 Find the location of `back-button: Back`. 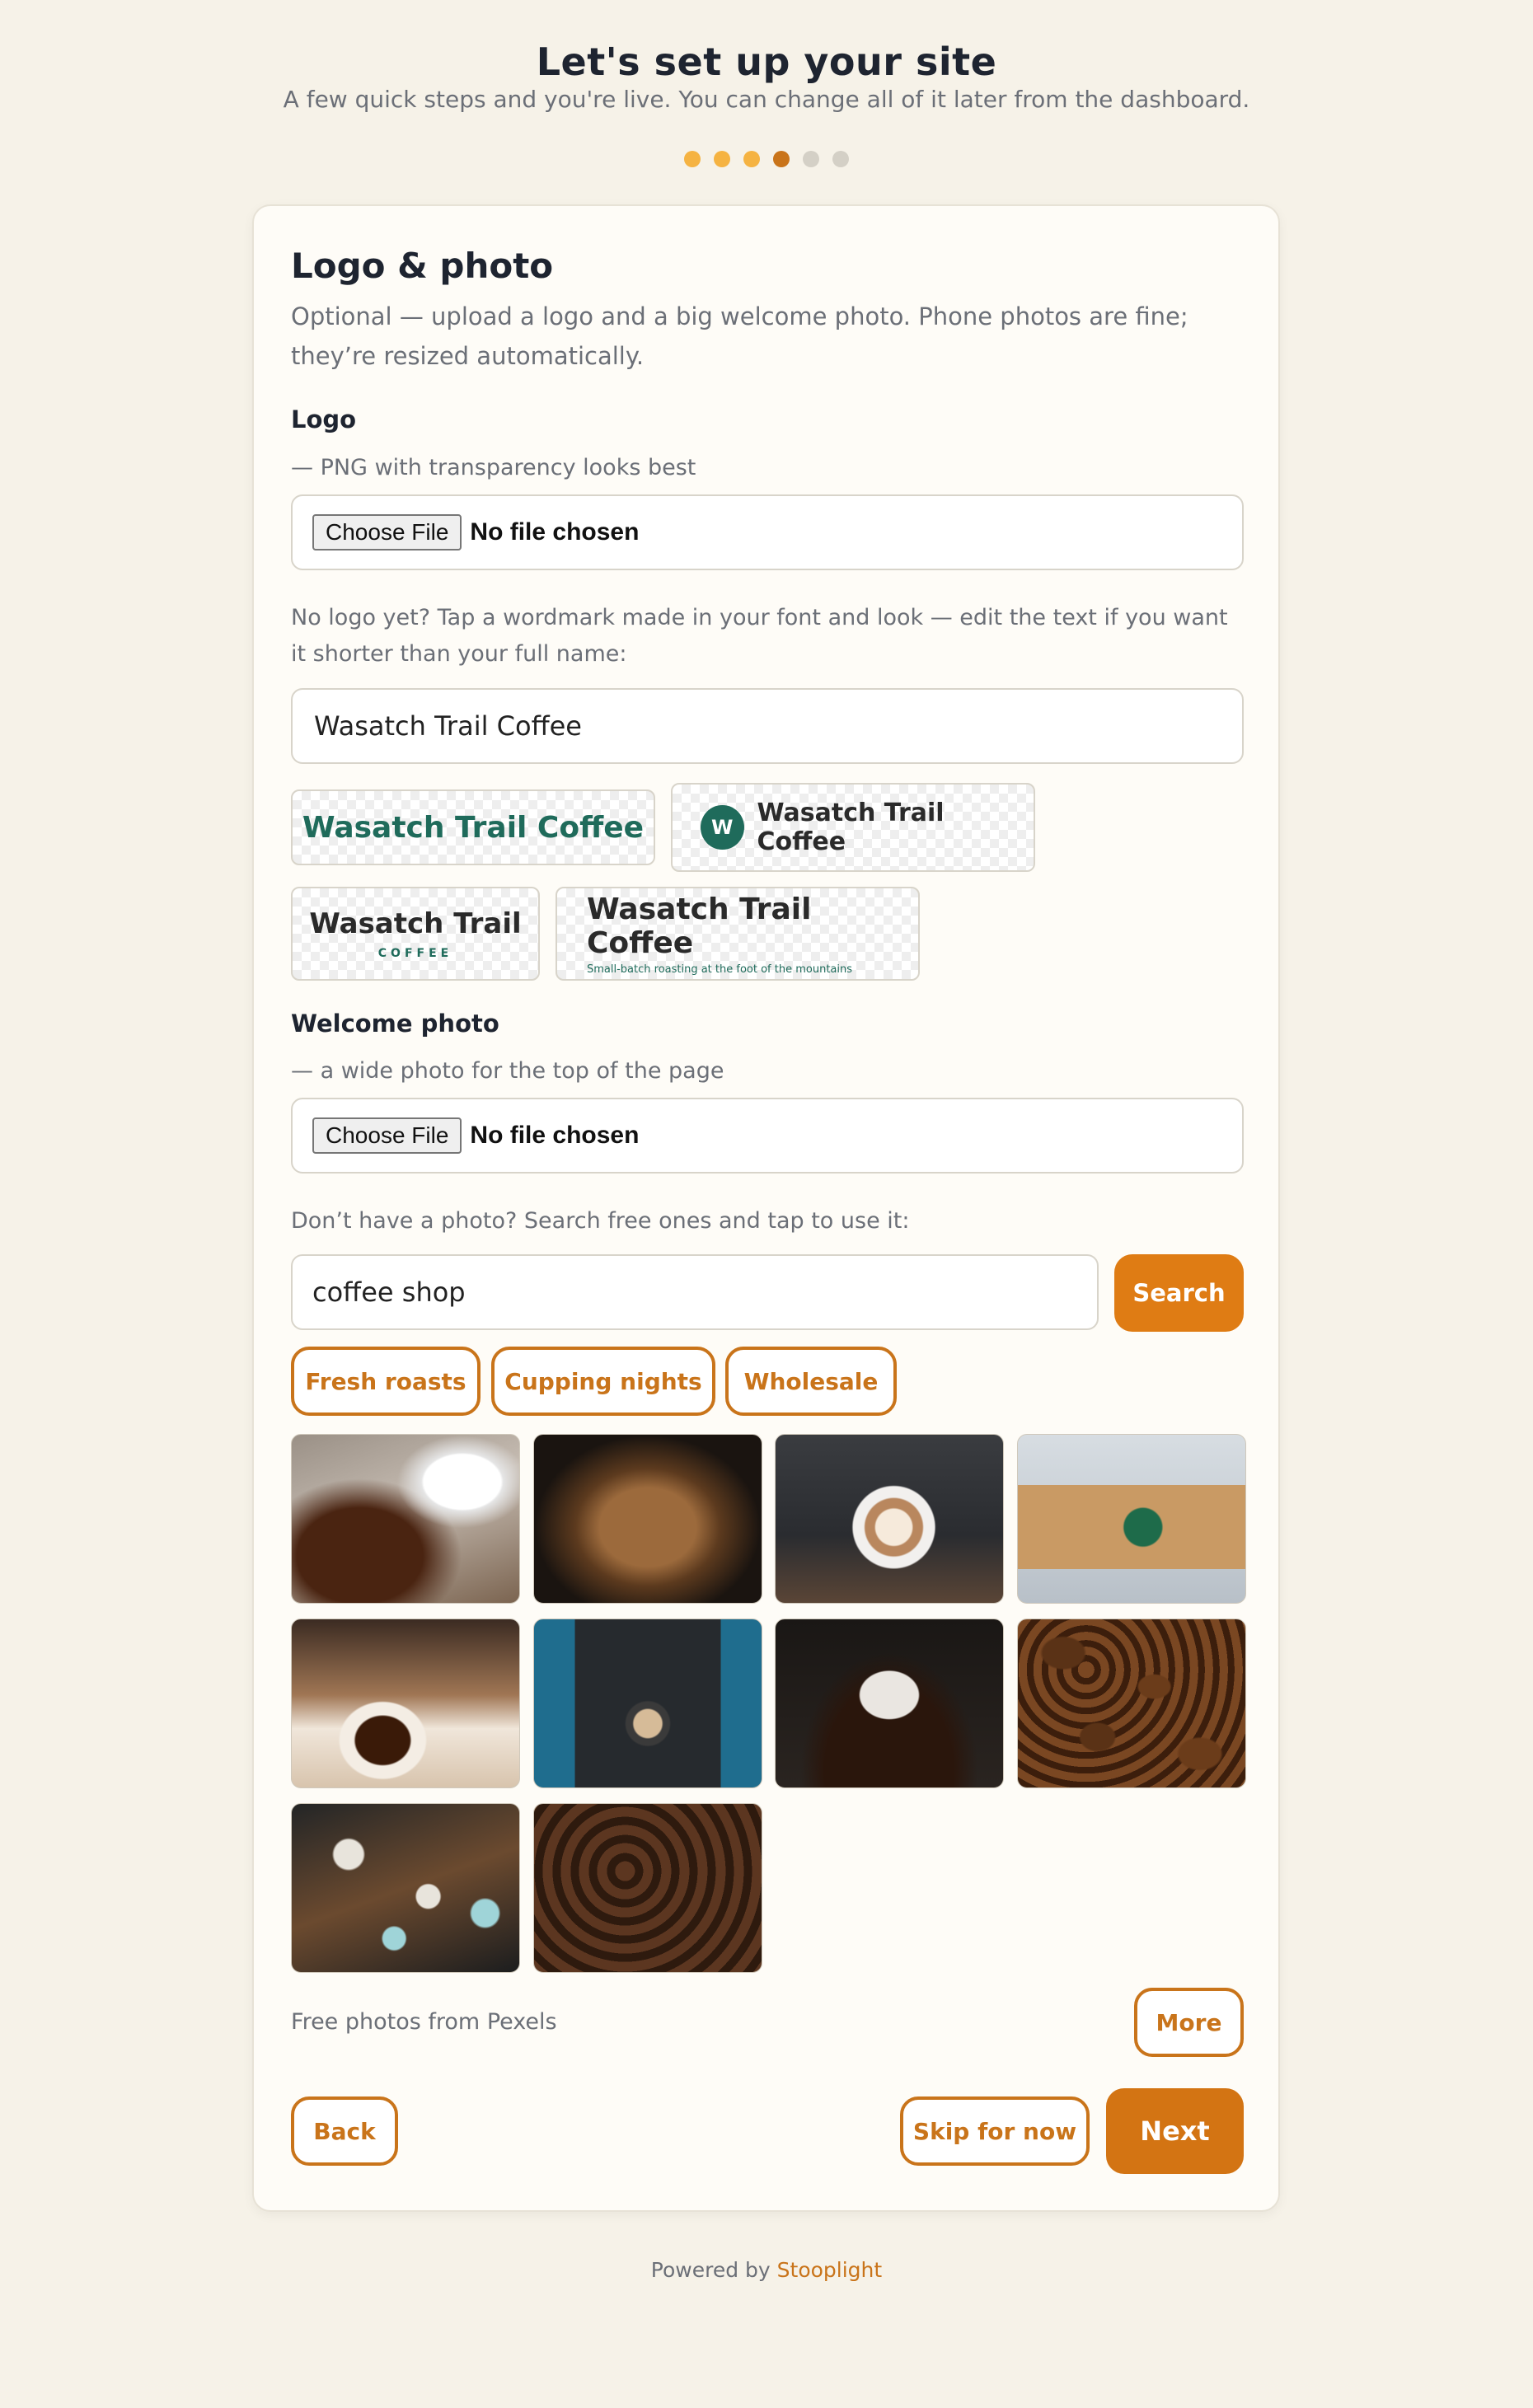

back-button: Back is located at coordinates (344, 2131).